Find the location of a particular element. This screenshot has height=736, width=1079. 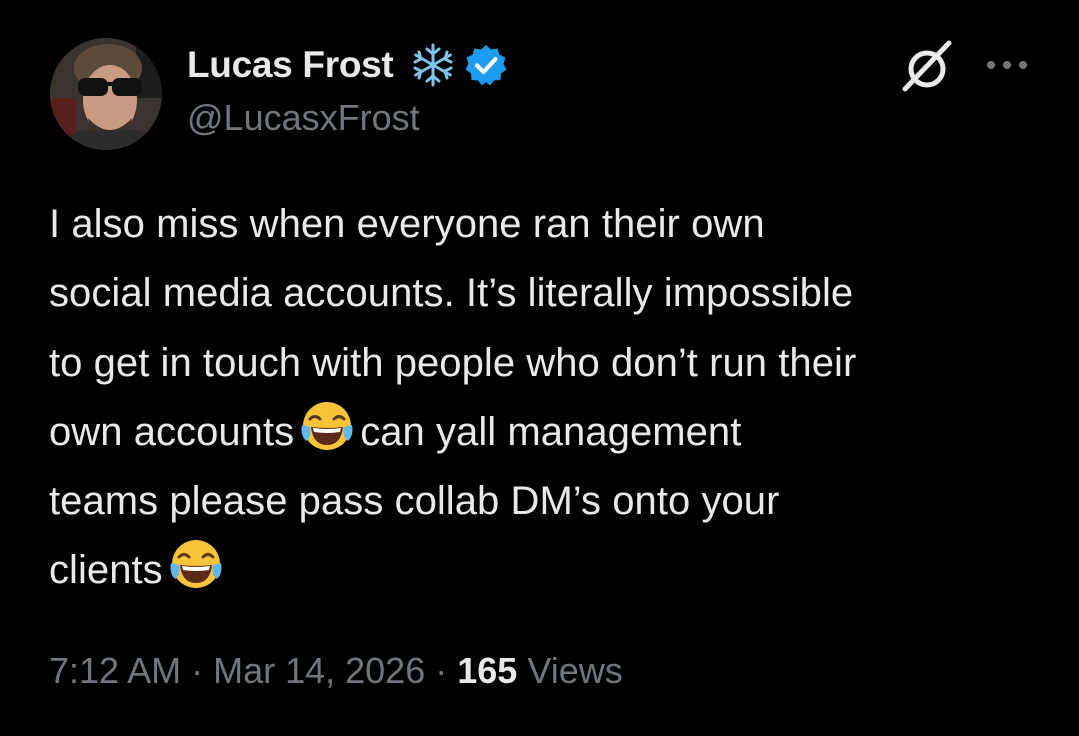

author-name-row: Lucas Frost is located at coordinates (348, 65).